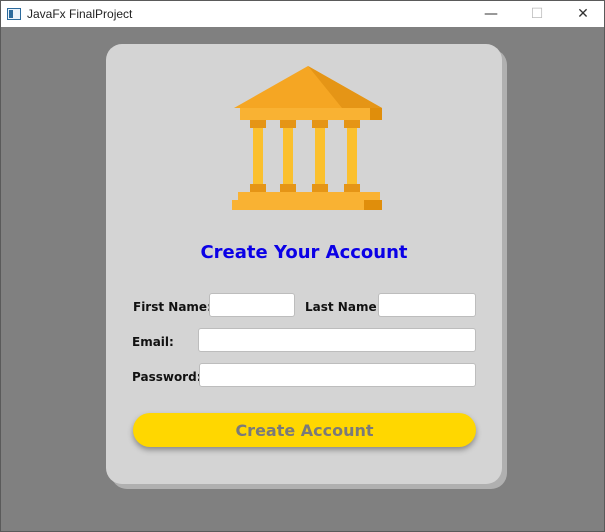 The width and height of the screenshot is (605, 532). I want to click on minimize-button: —, so click(491, 14).